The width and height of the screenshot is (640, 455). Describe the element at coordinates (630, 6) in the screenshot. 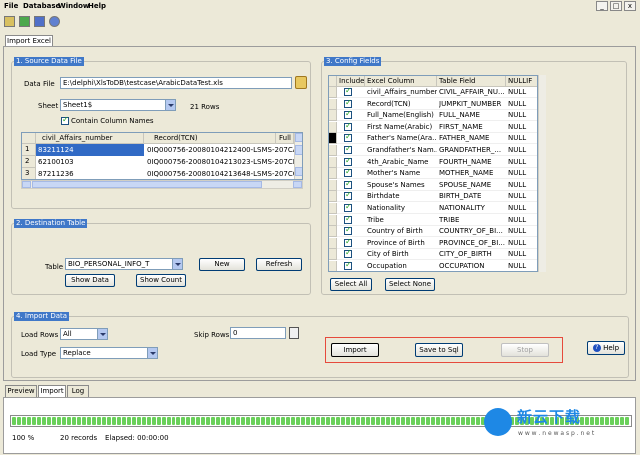

I see `close-button: x` at that location.